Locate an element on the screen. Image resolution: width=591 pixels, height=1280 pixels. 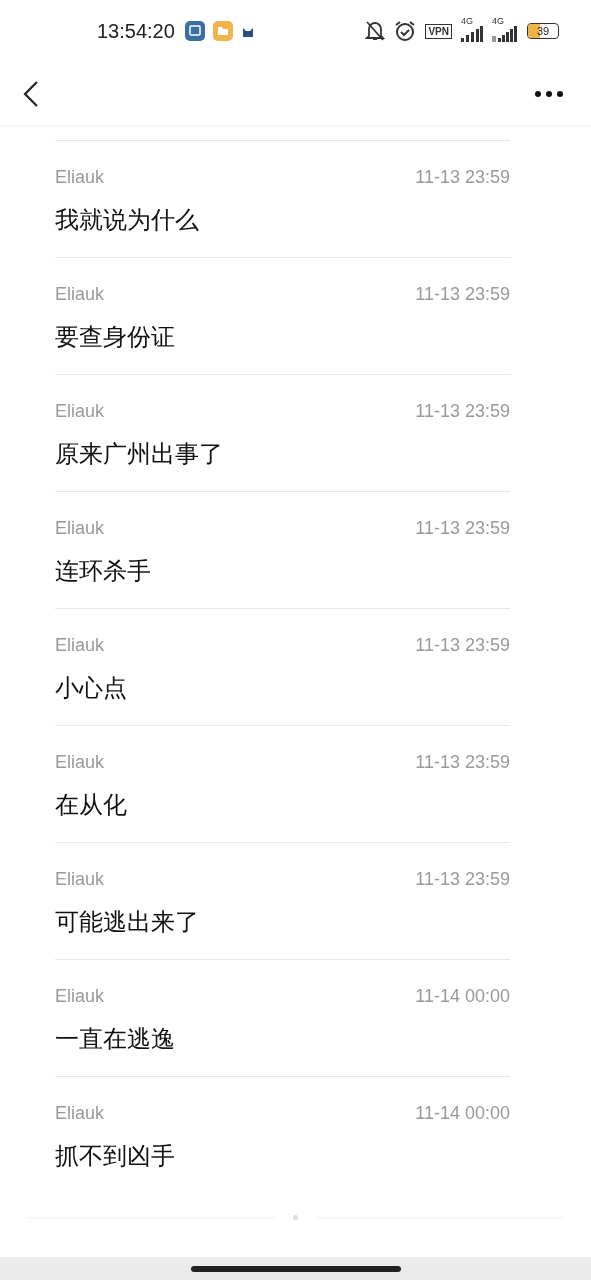
message-text: 要查身份证 is located at coordinates (115, 337).